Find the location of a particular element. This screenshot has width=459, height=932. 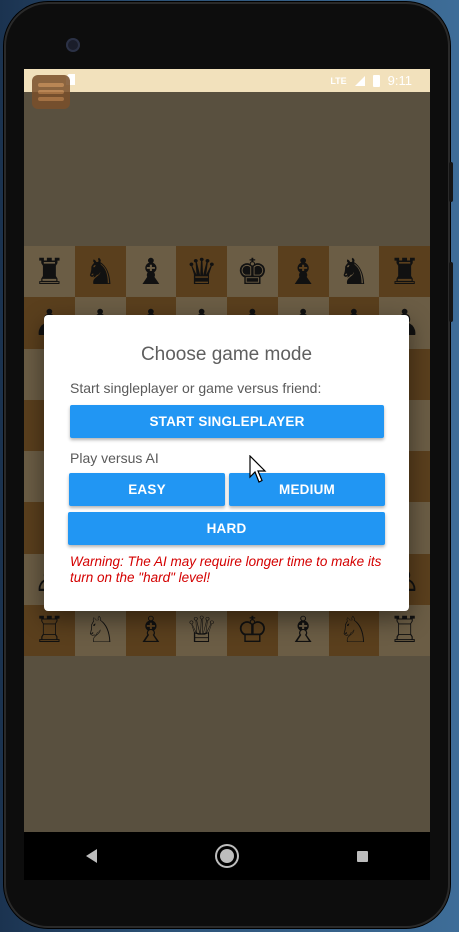

board-square: ♔ is located at coordinates (252, 630).